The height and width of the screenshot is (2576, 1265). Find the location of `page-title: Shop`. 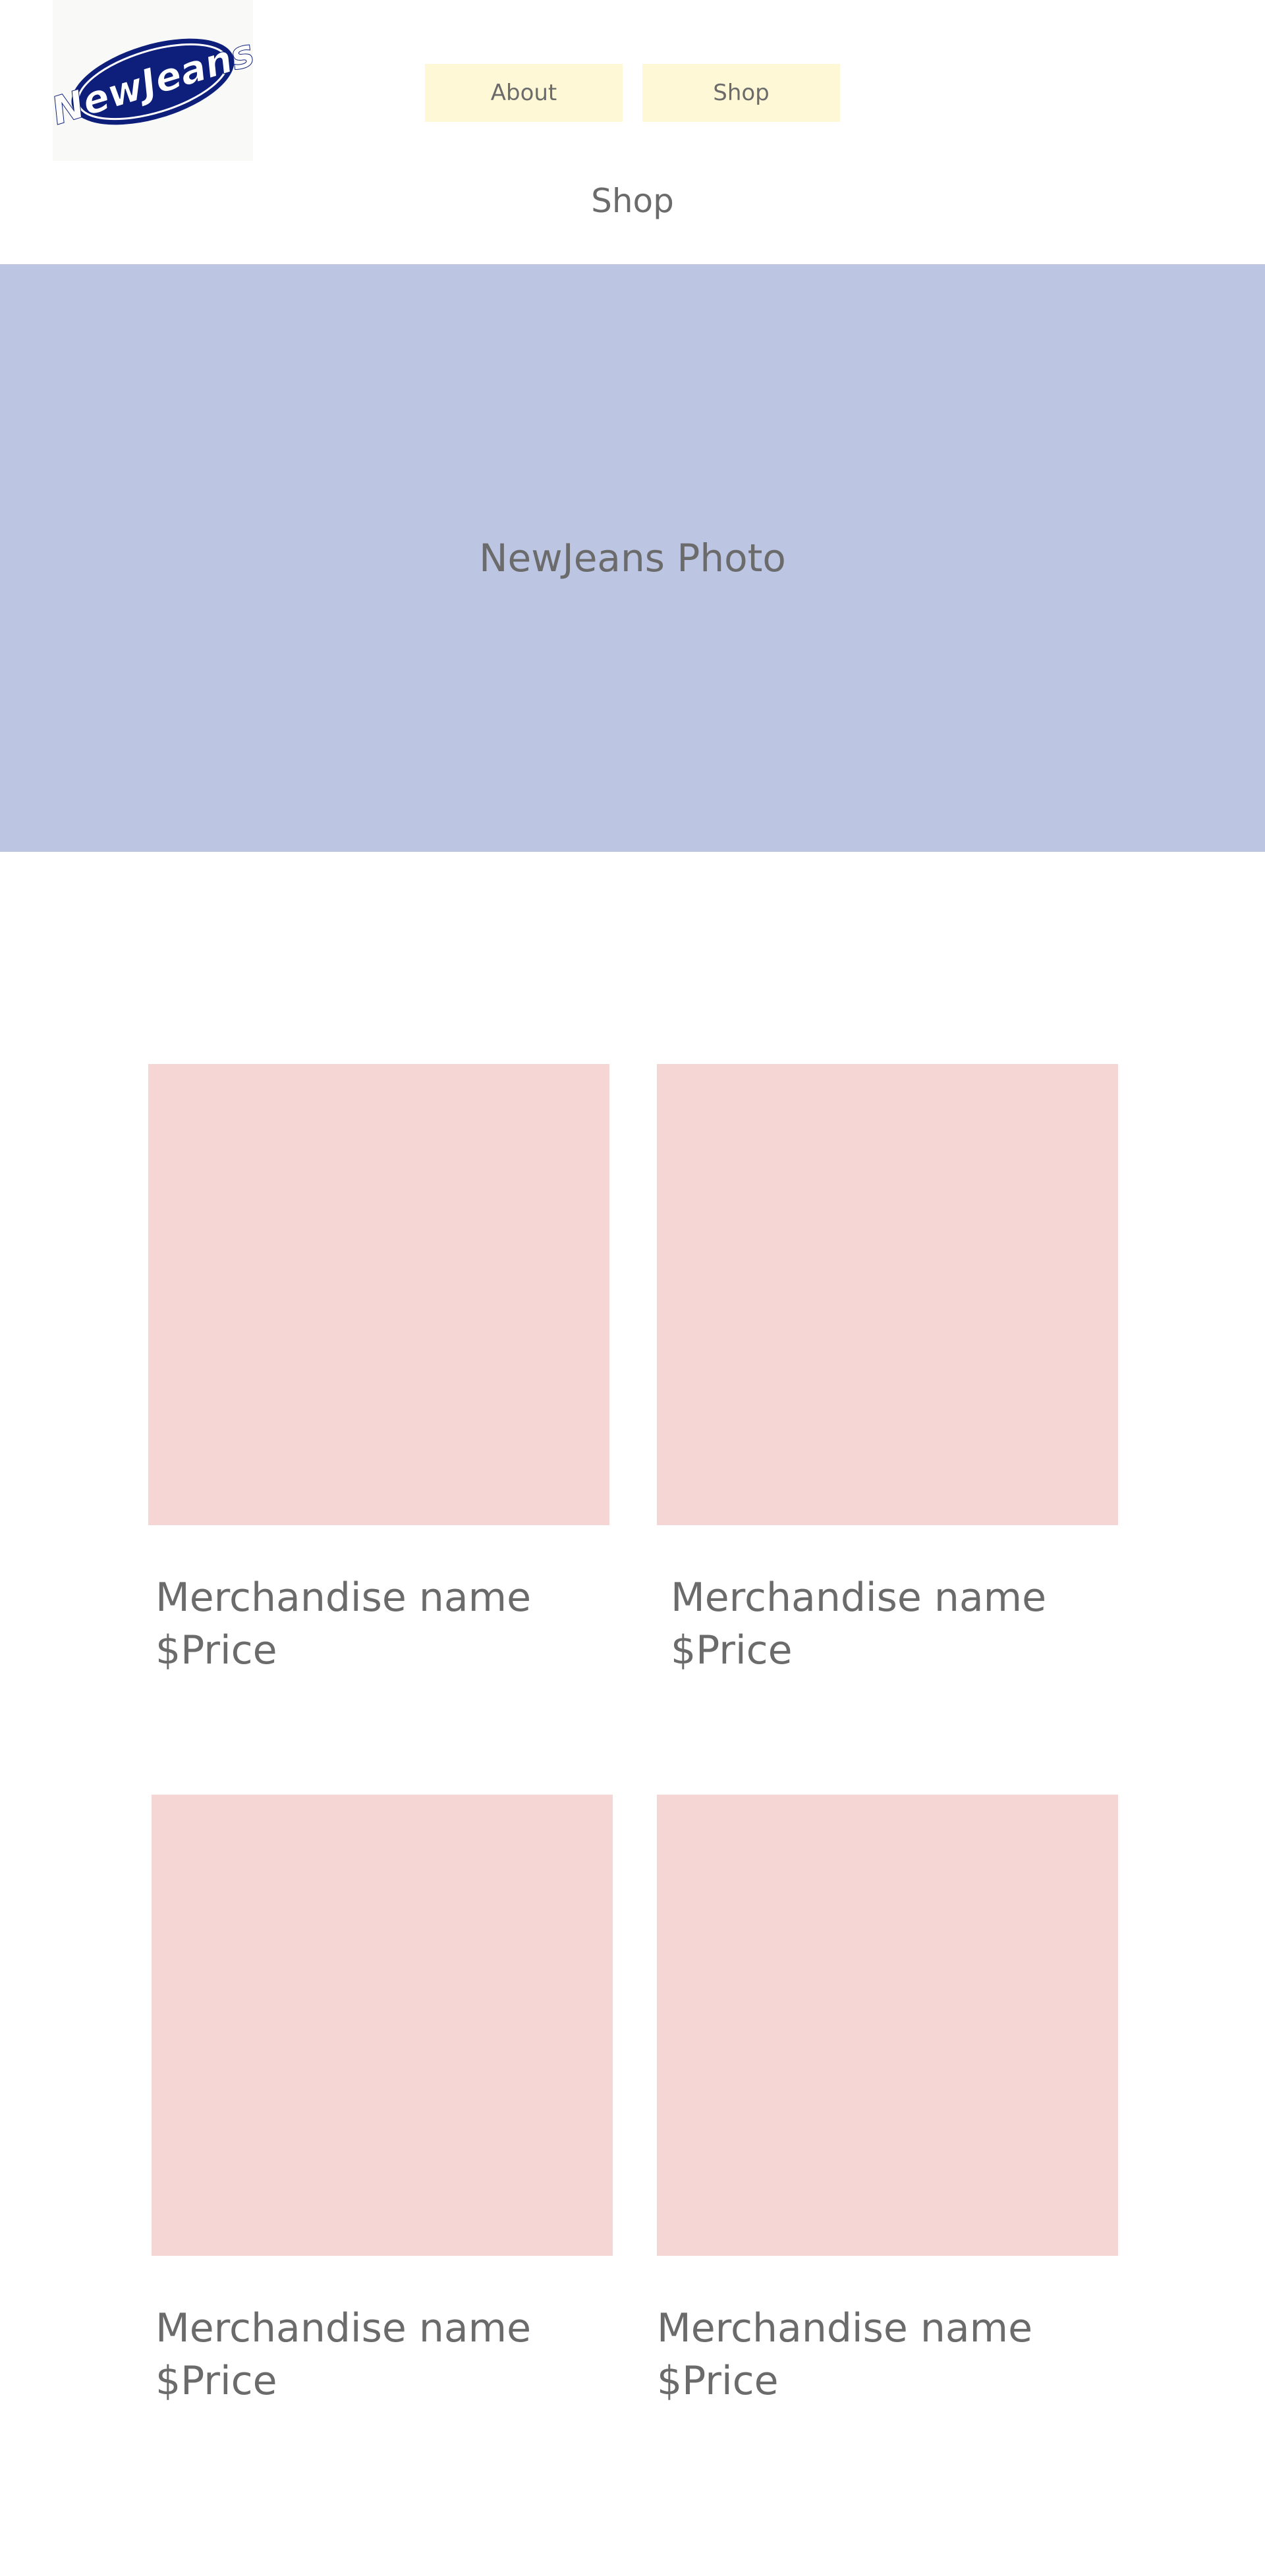

page-title: Shop is located at coordinates (632, 201).